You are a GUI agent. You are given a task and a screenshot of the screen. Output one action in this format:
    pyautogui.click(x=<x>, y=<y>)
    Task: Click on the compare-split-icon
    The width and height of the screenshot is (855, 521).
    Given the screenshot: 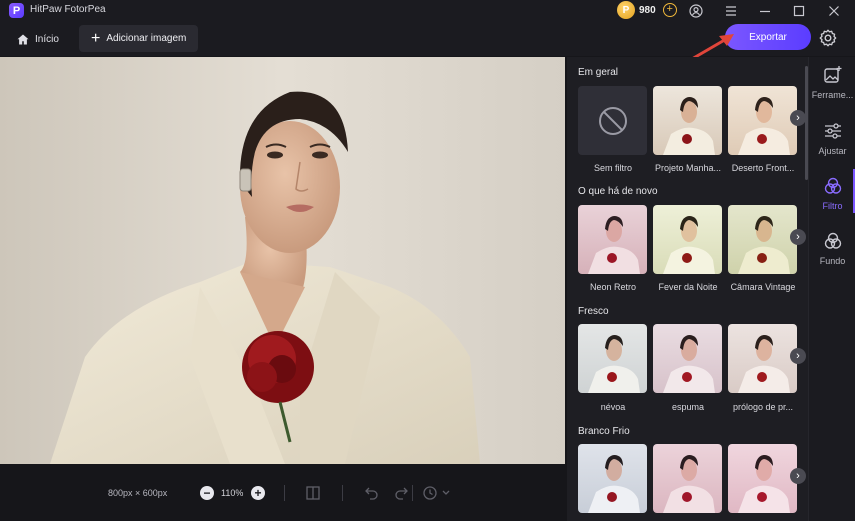 What is the action you would take?
    pyautogui.click(x=313, y=493)
    